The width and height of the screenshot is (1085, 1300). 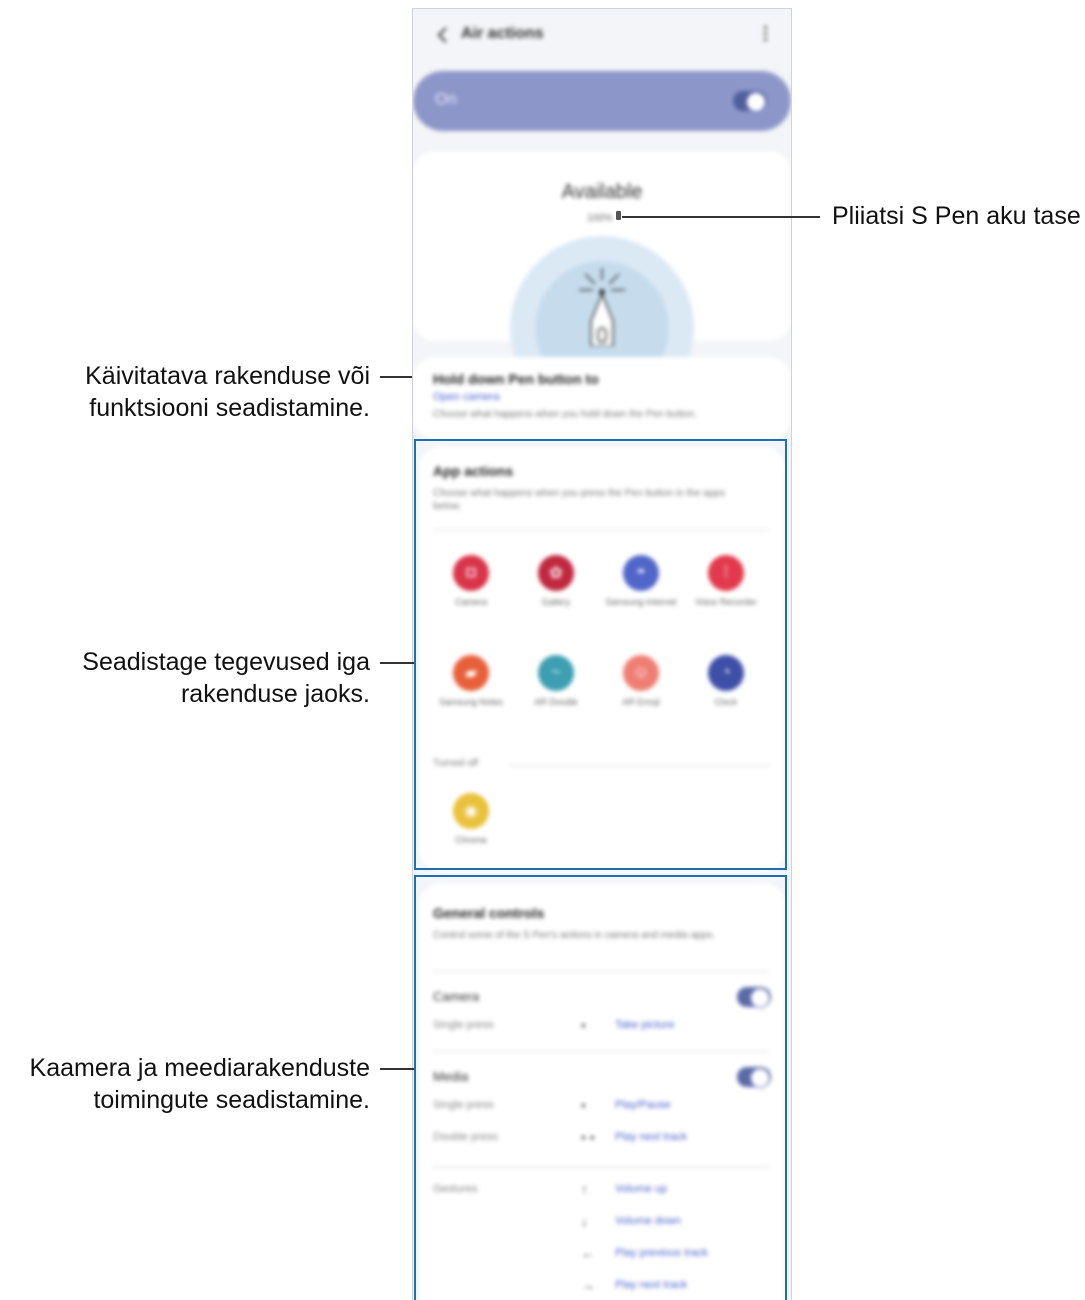 I want to click on hold-callout-line1: Käivitatava rakenduse või, so click(x=227, y=376).